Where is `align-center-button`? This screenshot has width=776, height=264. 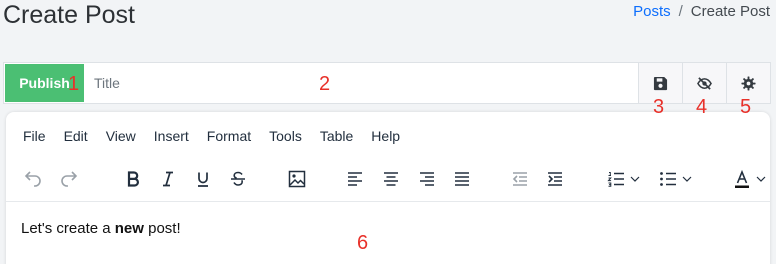
align-center-button is located at coordinates (391, 179).